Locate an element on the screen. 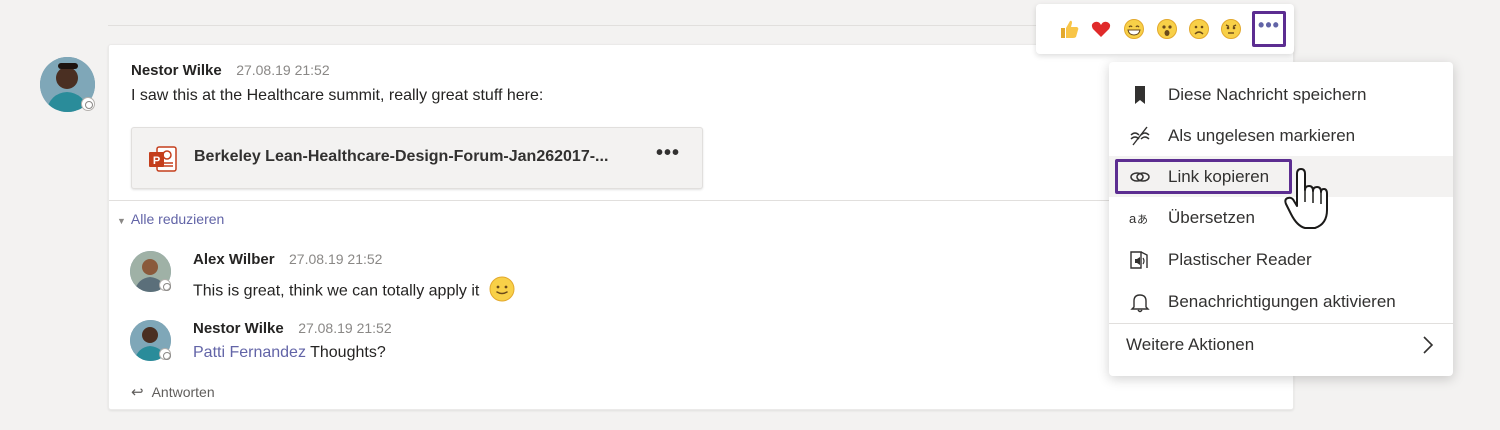 This screenshot has width=1500, height=430. menu-item-label: Übersetzen is located at coordinates (1211, 217).